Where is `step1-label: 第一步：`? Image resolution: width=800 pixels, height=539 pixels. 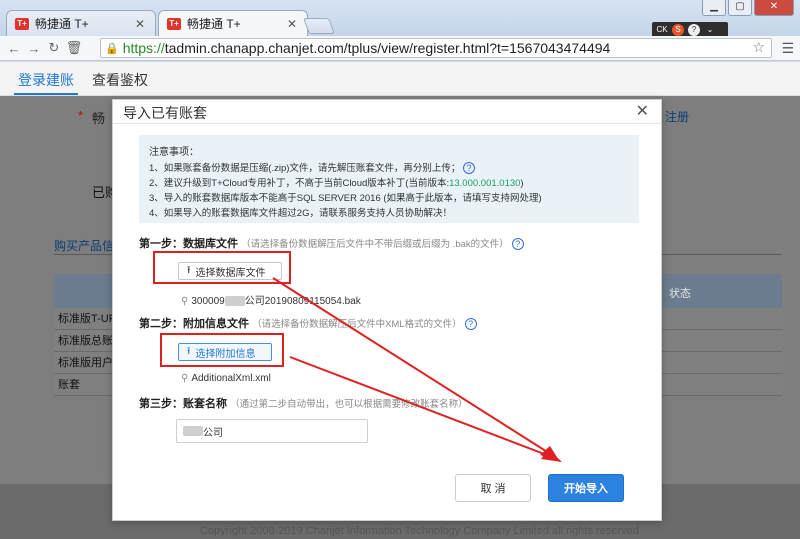 step1-label: 第一步： is located at coordinates (161, 244).